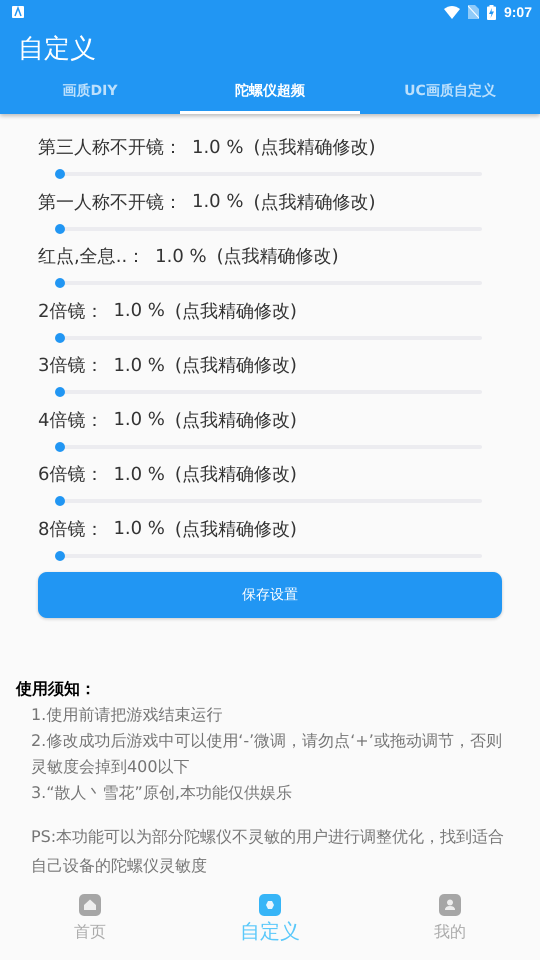 Image resolution: width=540 pixels, height=960 pixels. Describe the element at coordinates (450, 905) in the screenshot. I see `person-icon` at that location.